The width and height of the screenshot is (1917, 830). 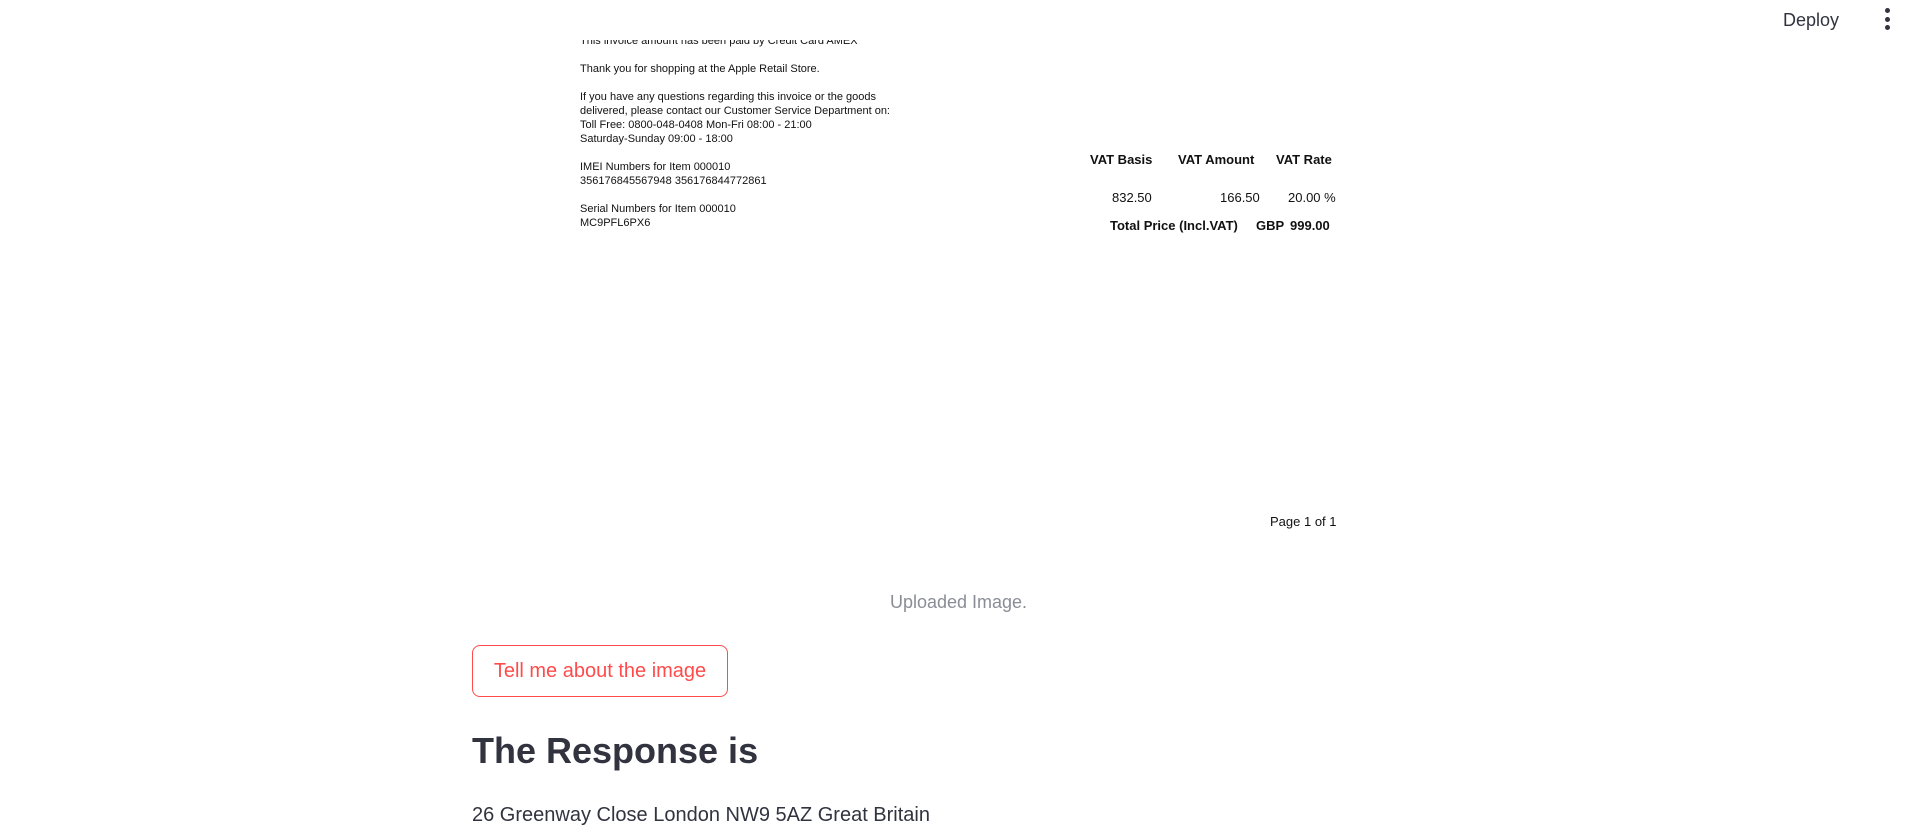 What do you see at coordinates (615, 750) in the screenshot?
I see `response-heading: The Response is` at bounding box center [615, 750].